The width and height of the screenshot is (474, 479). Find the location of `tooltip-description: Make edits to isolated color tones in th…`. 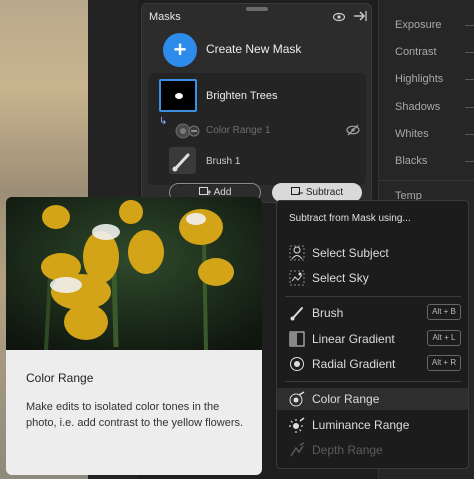

tooltip-description: Make edits to isolated color tones in th… is located at coordinates (135, 415).